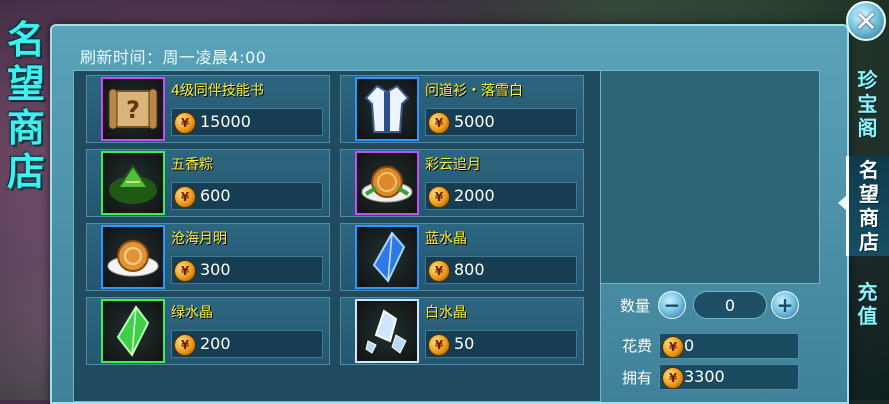 This screenshot has height=404, width=889. I want to click on quantity-input: 0, so click(730, 305).